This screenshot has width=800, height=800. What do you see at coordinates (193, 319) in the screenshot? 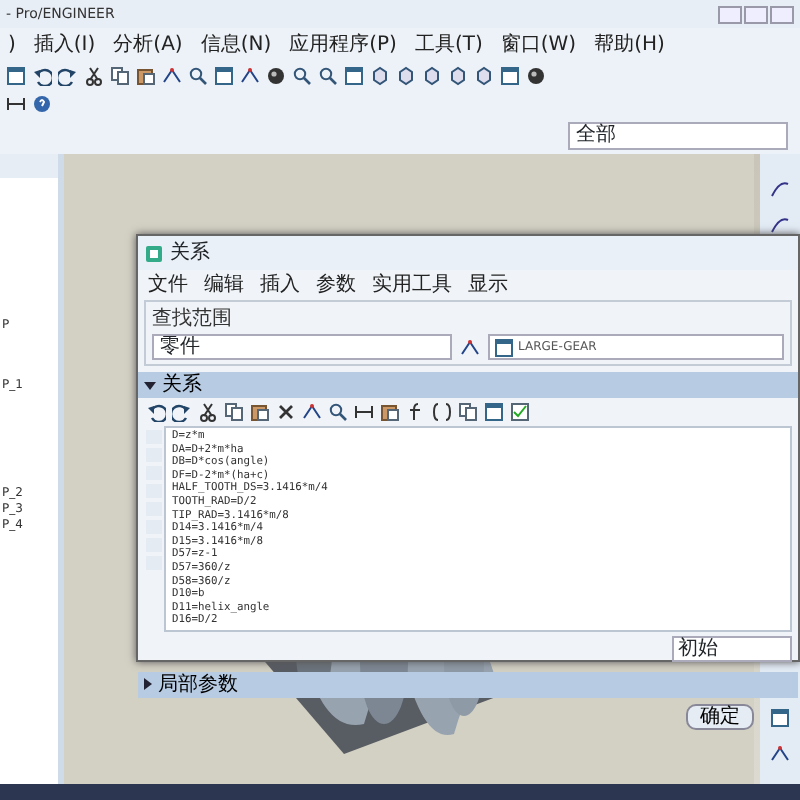
I see `group-label: 查找范围` at bounding box center [193, 319].